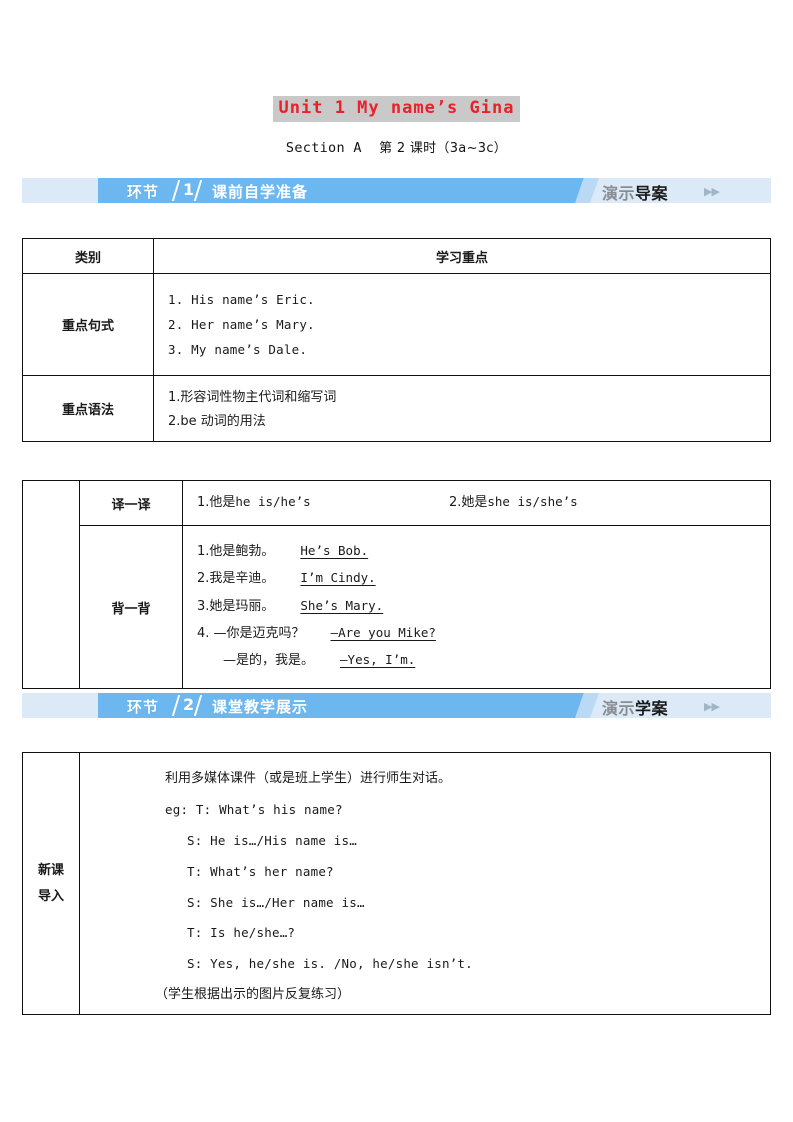 This screenshot has height=1122, width=793. Describe the element at coordinates (88, 408) in the screenshot. I see `focus-row-label-grammar: 重点语法` at that location.